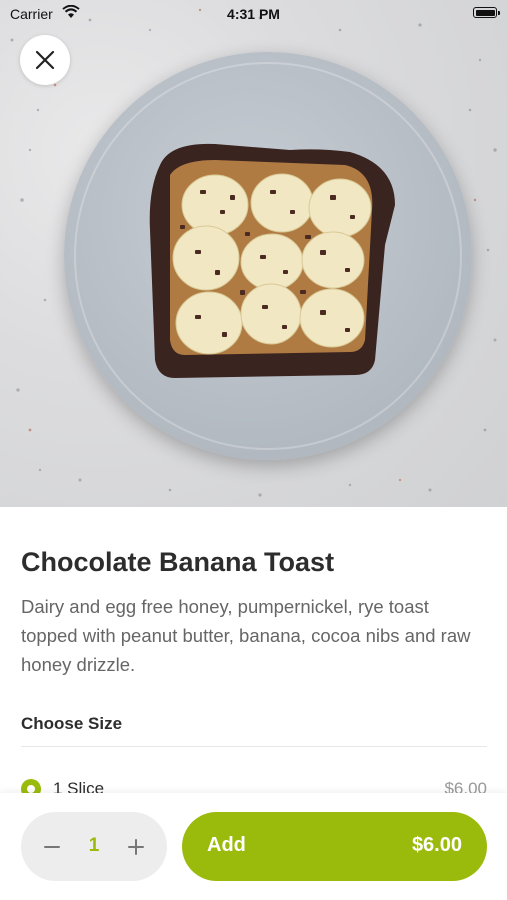  I want to click on status-time: 4:31 PM, so click(253, 14).